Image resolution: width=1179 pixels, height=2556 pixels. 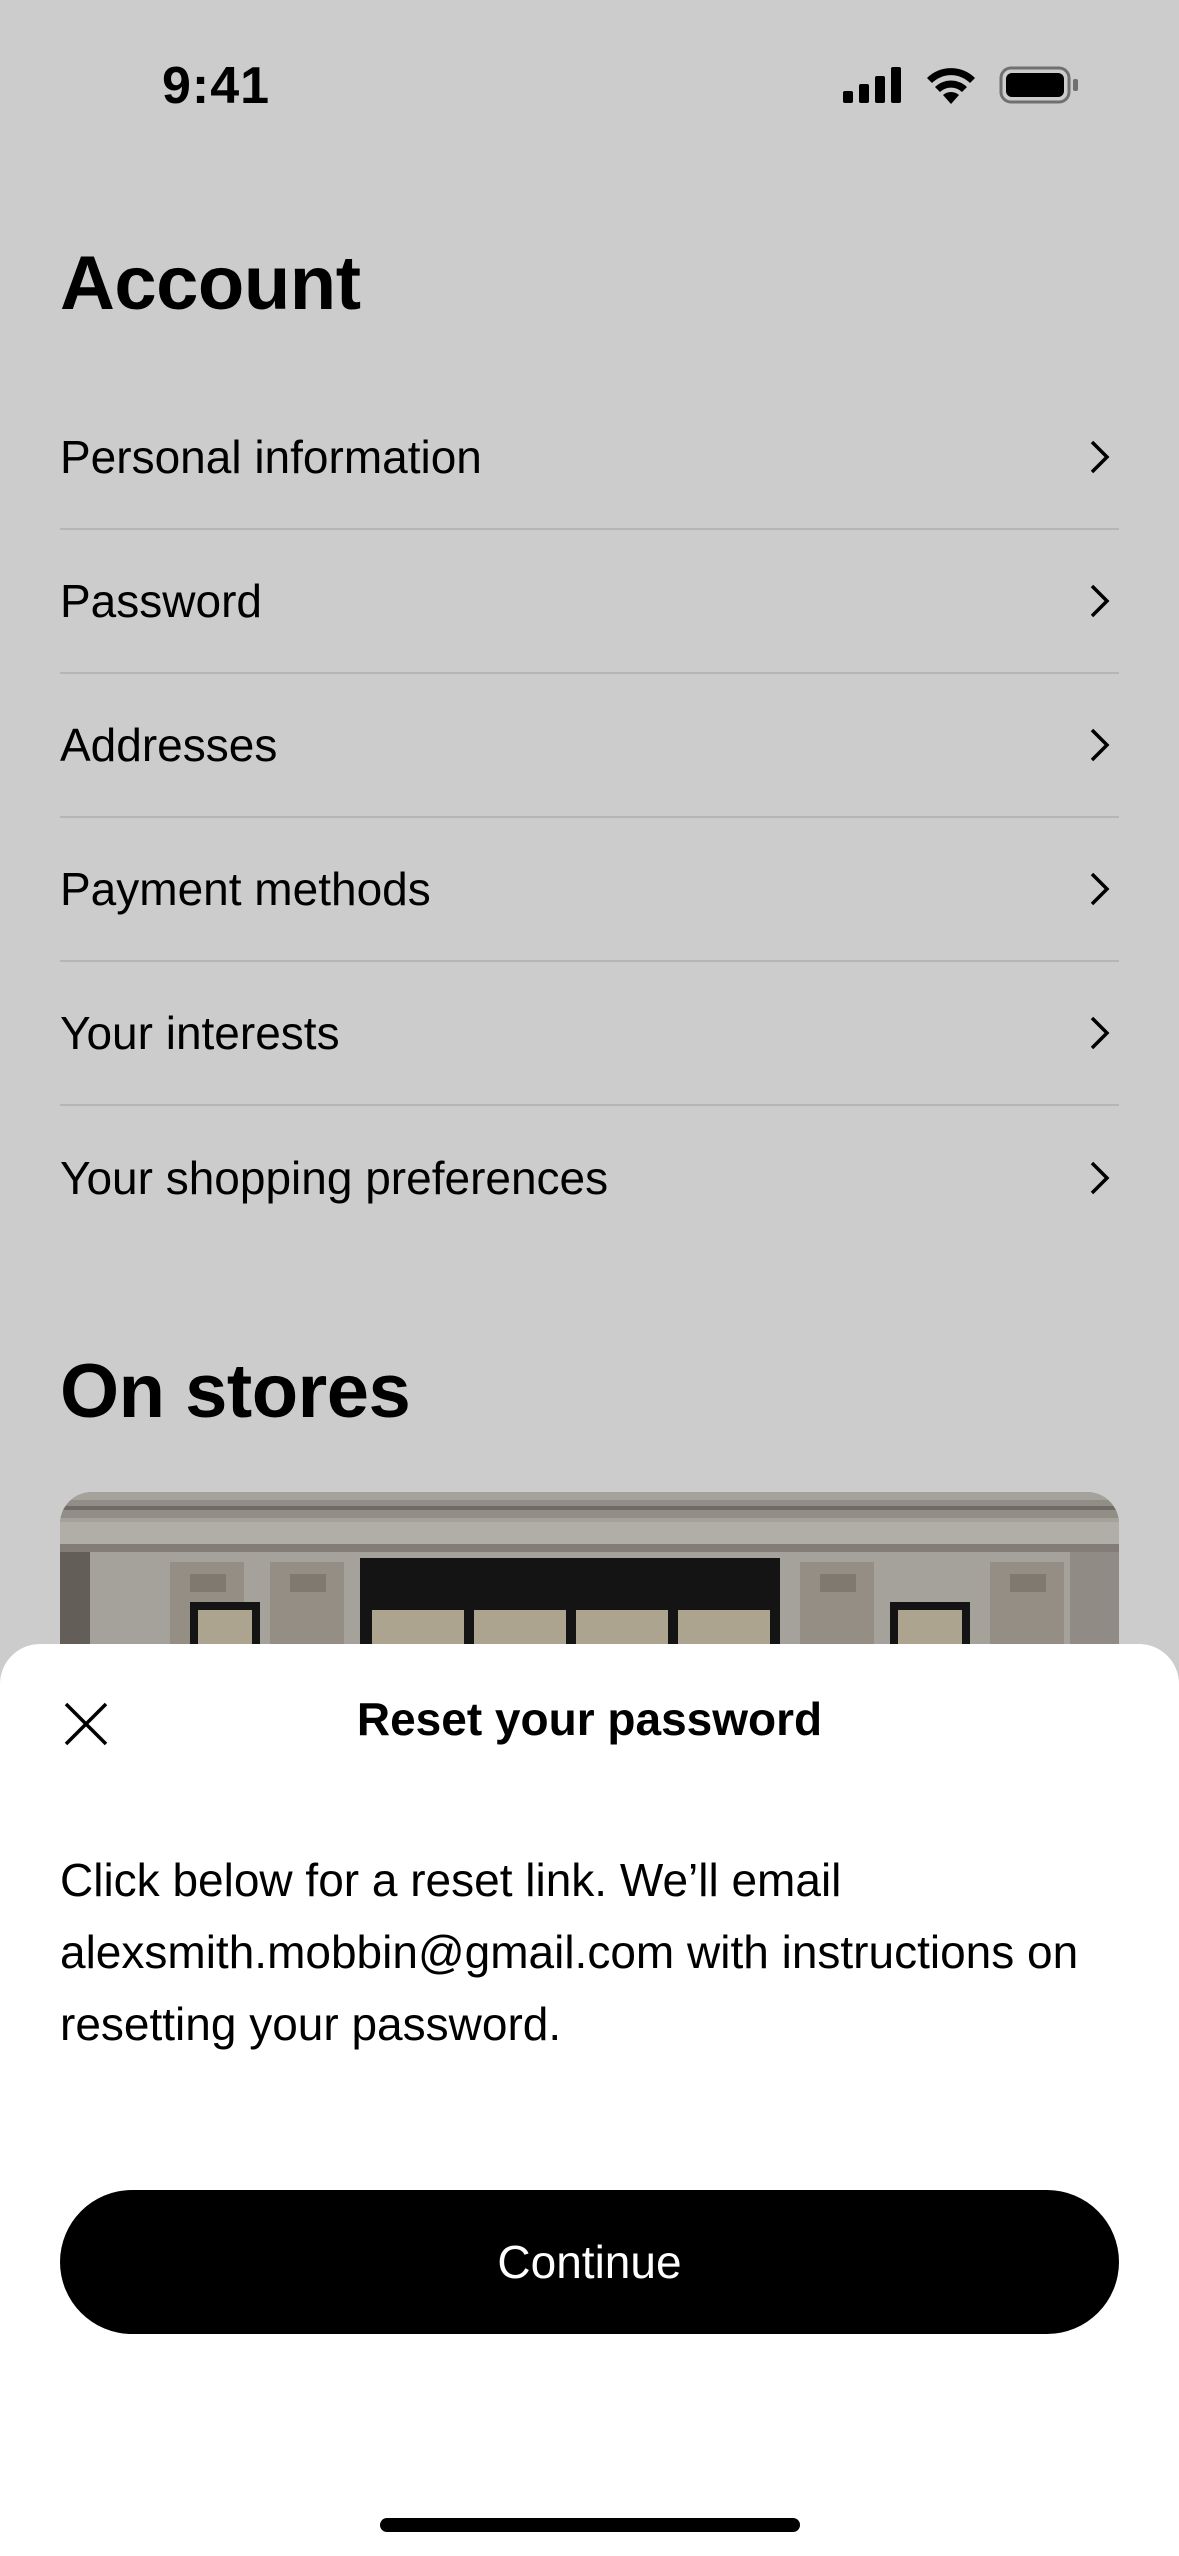 What do you see at coordinates (590, 2525) in the screenshot?
I see `home-indicator` at bounding box center [590, 2525].